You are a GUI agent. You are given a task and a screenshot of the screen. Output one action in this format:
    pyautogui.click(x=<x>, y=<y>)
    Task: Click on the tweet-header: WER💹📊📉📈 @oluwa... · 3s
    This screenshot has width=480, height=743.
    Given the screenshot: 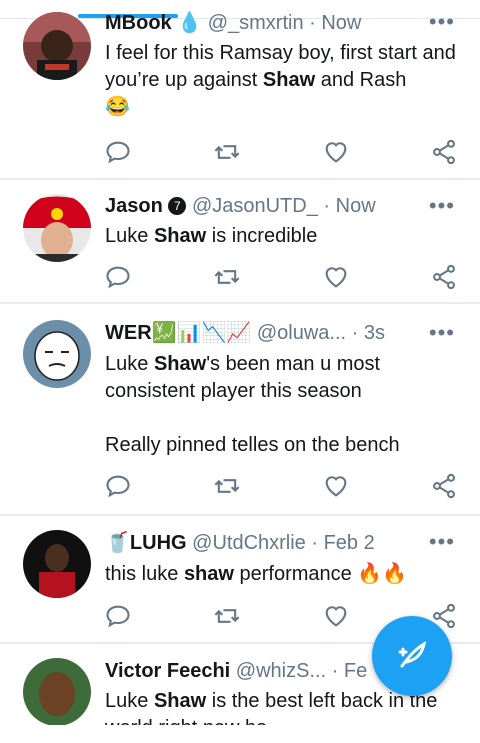 What is the action you would take?
    pyautogui.click(x=282, y=333)
    